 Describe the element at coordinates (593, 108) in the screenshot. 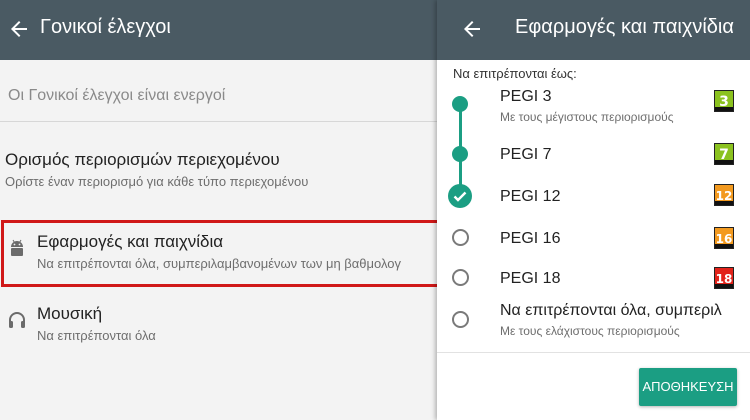

I see `rating-option-pegi-3: PEGI 3 Με τους μέγιστους περιορισμούς 3` at that location.